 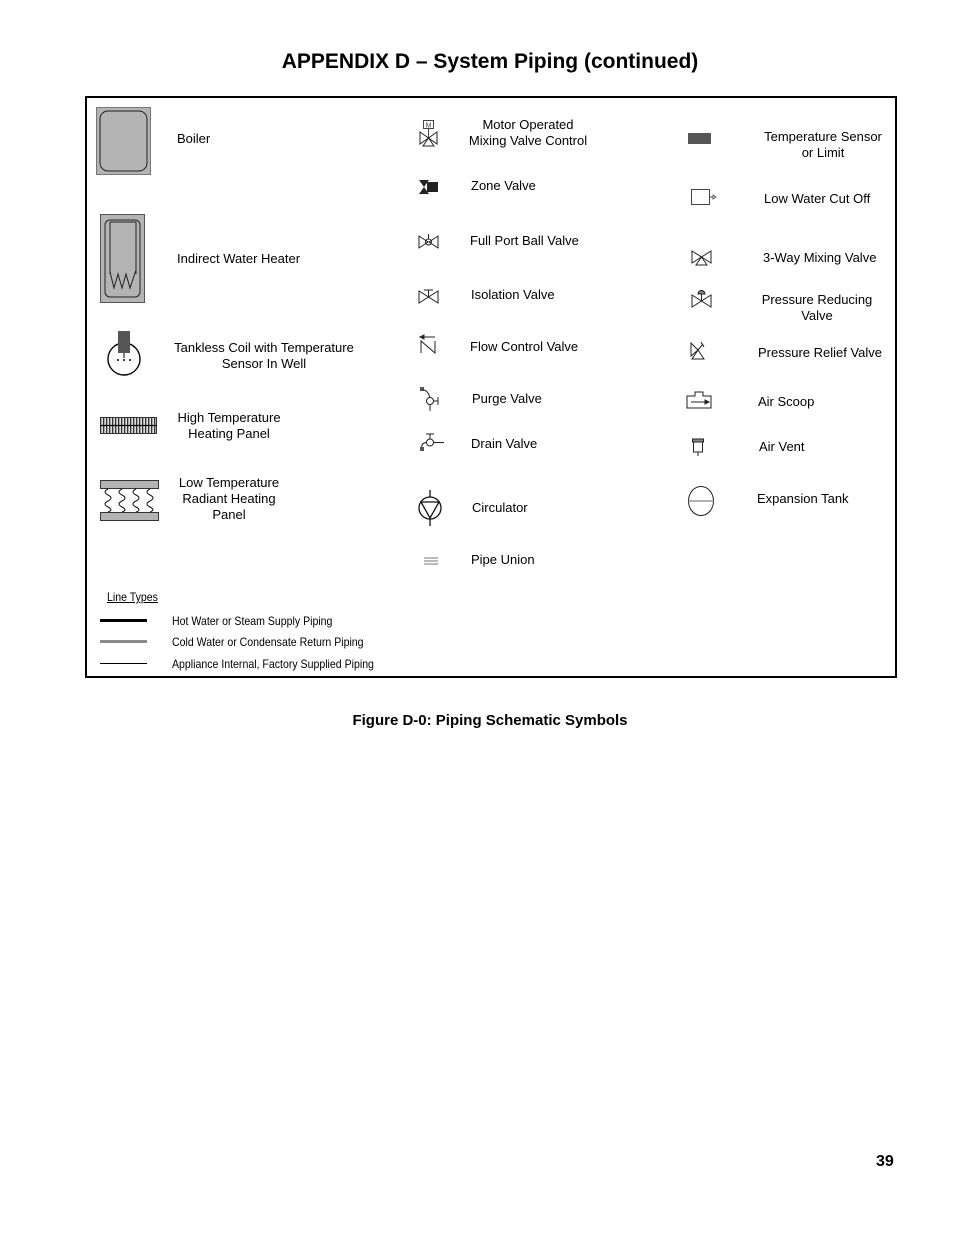 I want to click on label-line: Pipe Union, so click(x=503, y=559).